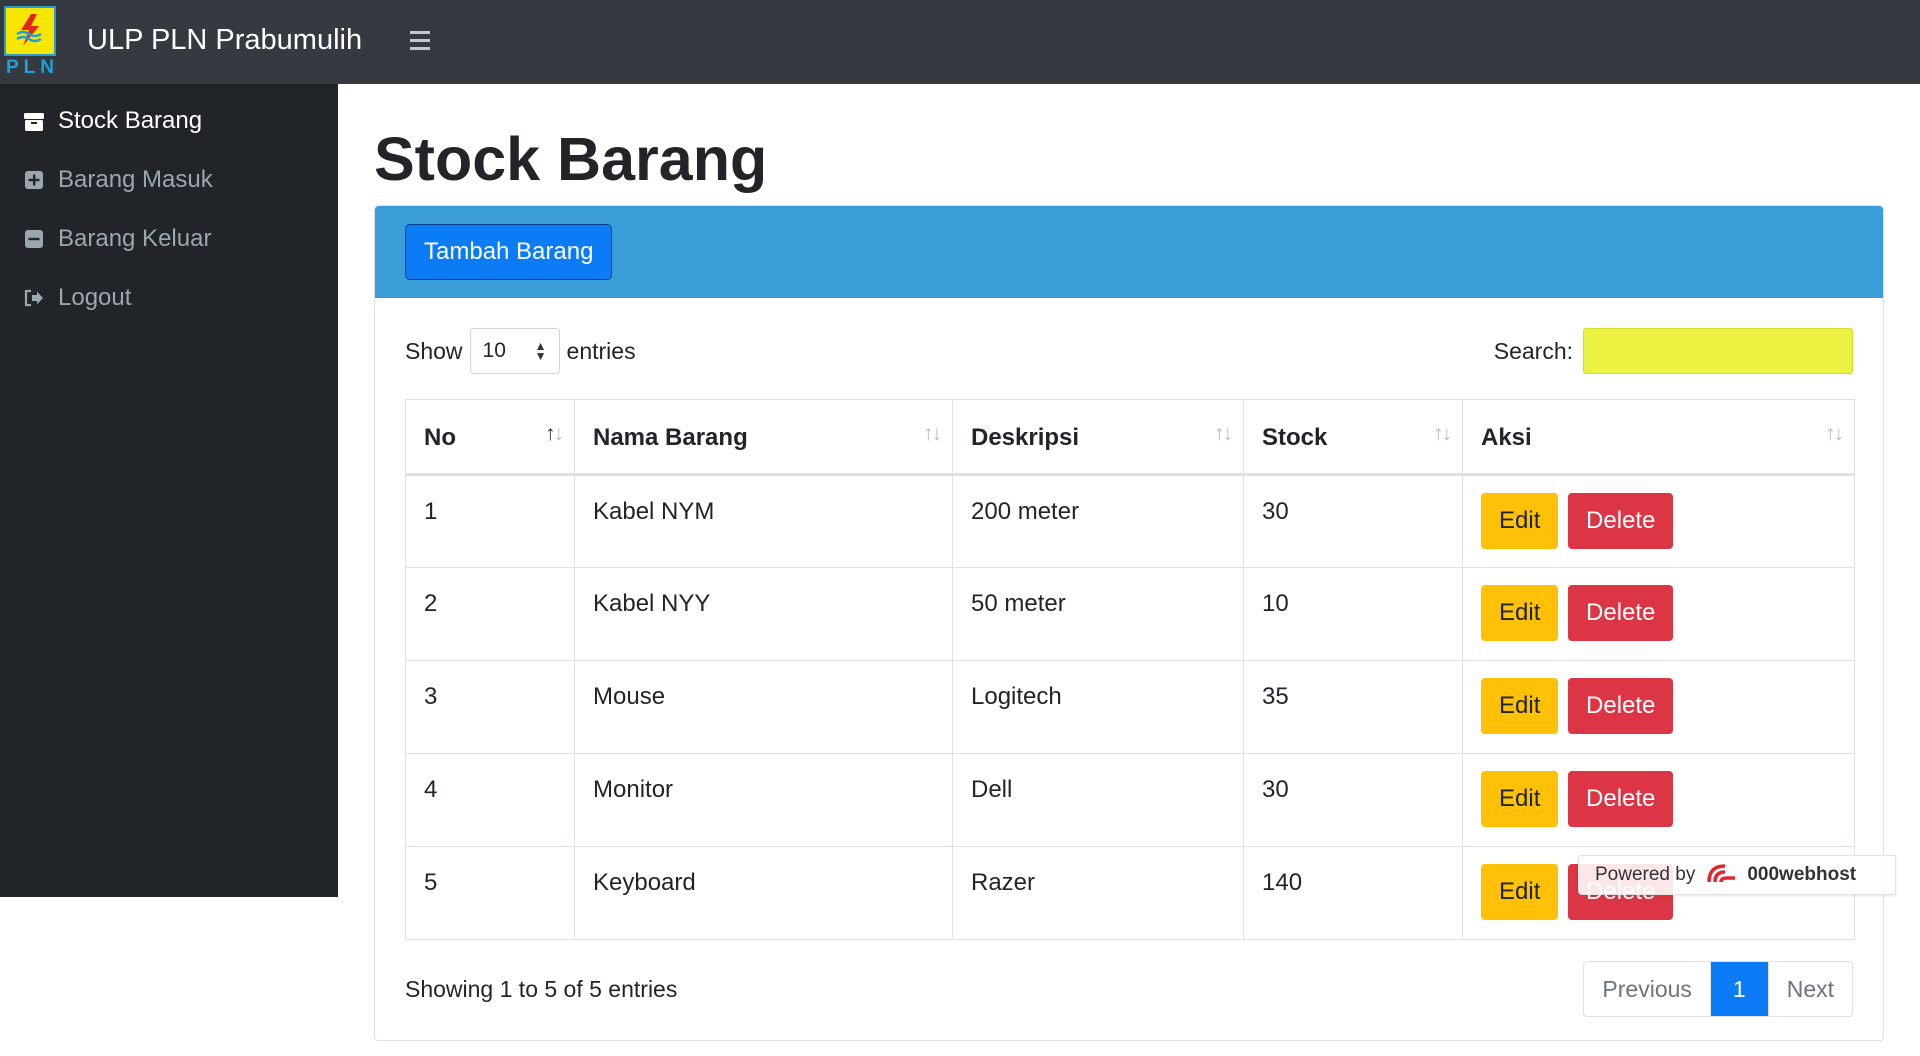 This screenshot has width=1920, height=1056. I want to click on minus-square-icon, so click(34, 239).